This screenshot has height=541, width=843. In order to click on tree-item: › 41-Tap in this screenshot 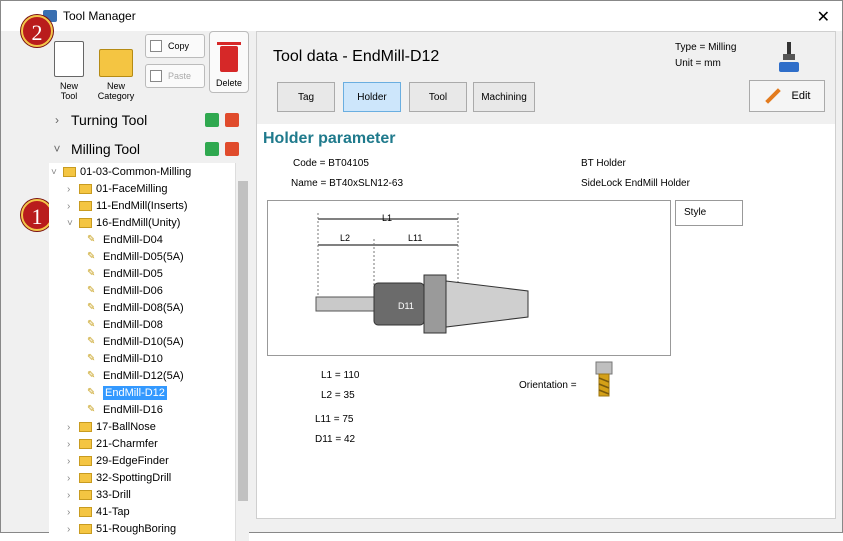, I will do `click(98, 512)`.